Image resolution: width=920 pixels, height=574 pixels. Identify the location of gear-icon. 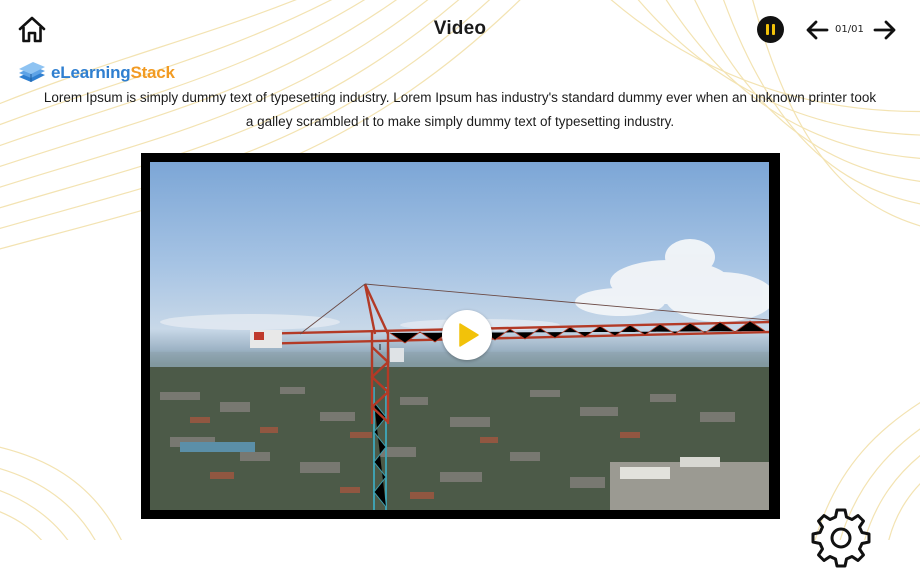
(841, 538).